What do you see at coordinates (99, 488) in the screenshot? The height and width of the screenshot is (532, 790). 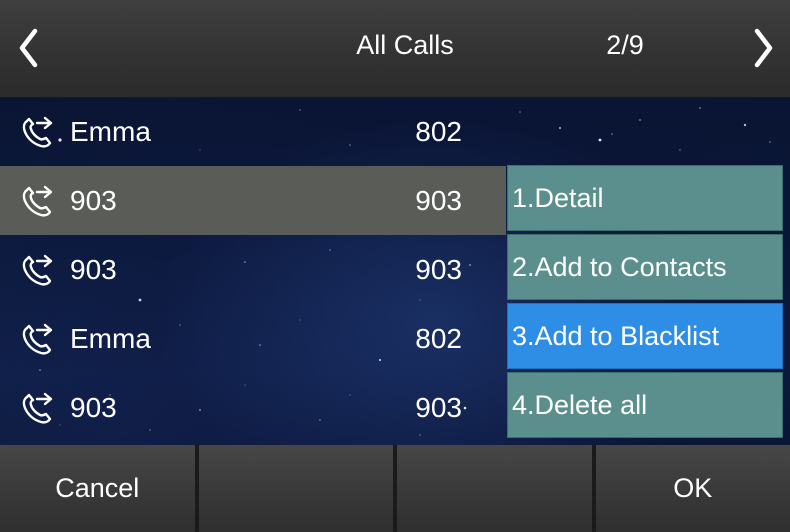 I see `cancel-button: Cancel` at bounding box center [99, 488].